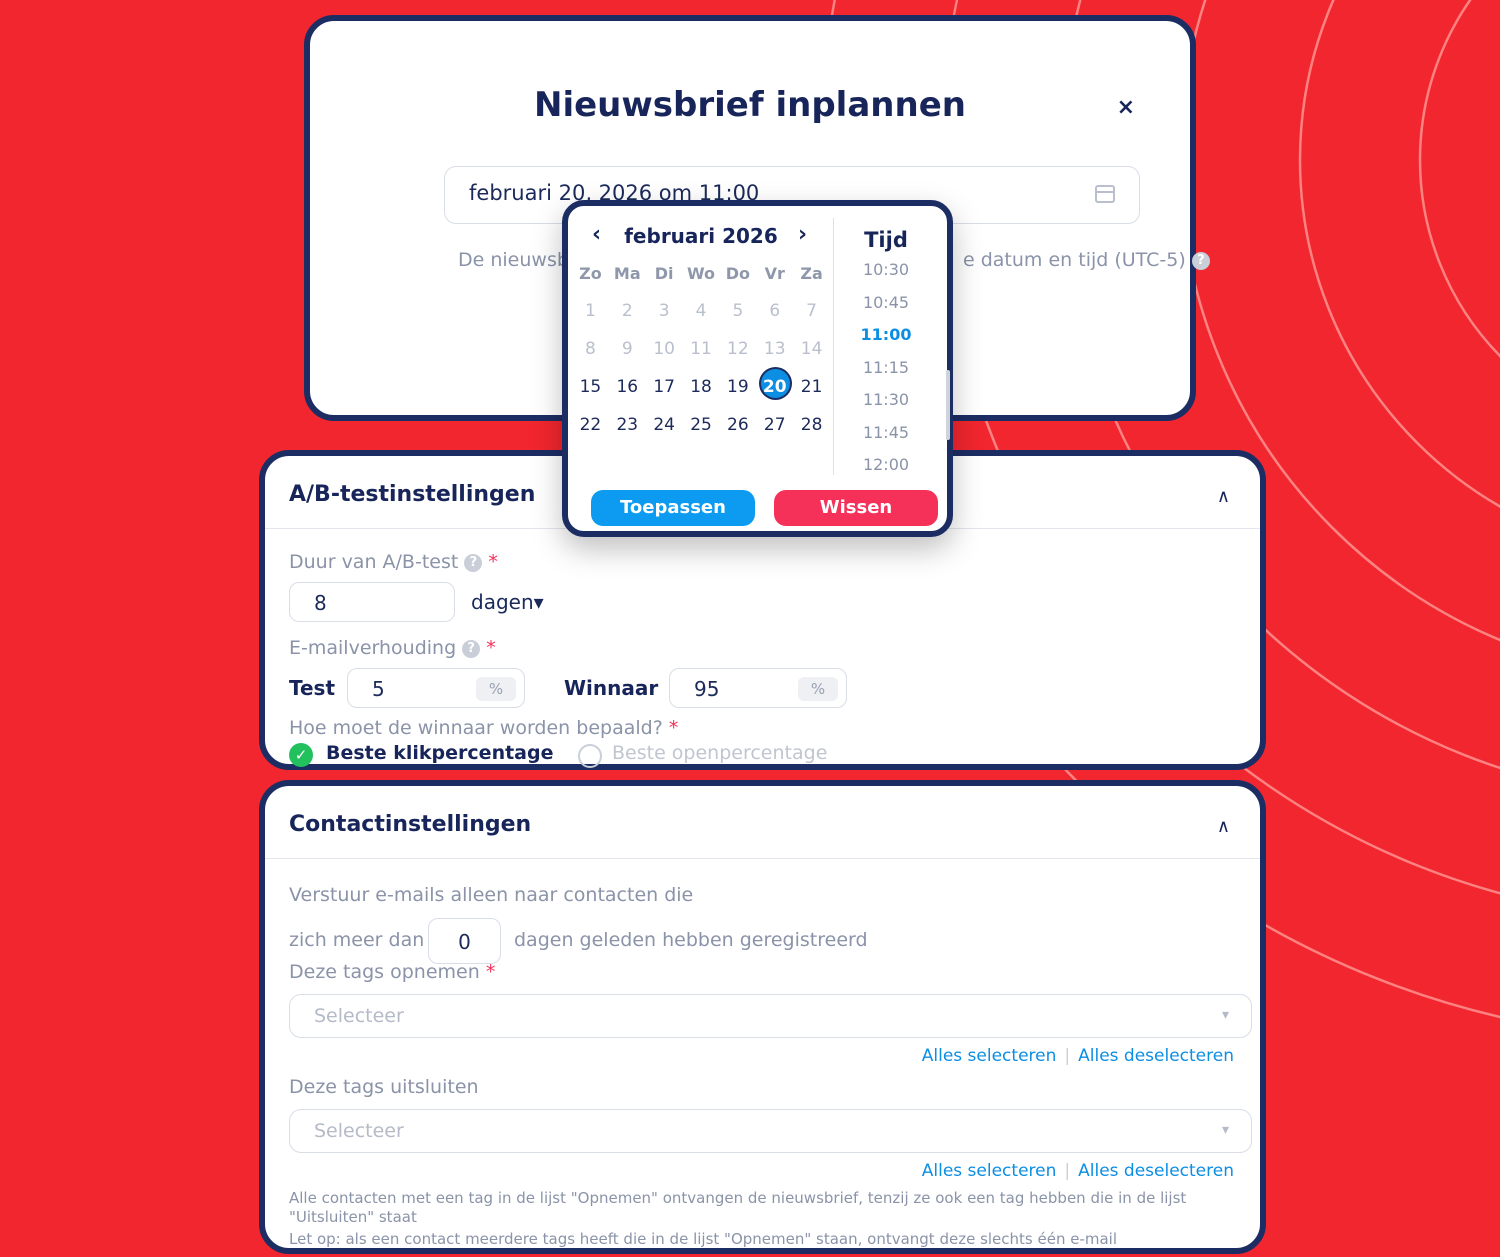 This screenshot has height=1257, width=1500. I want to click on weekday-header: Zo Ma Di Wo Do Vr Za, so click(701, 273).